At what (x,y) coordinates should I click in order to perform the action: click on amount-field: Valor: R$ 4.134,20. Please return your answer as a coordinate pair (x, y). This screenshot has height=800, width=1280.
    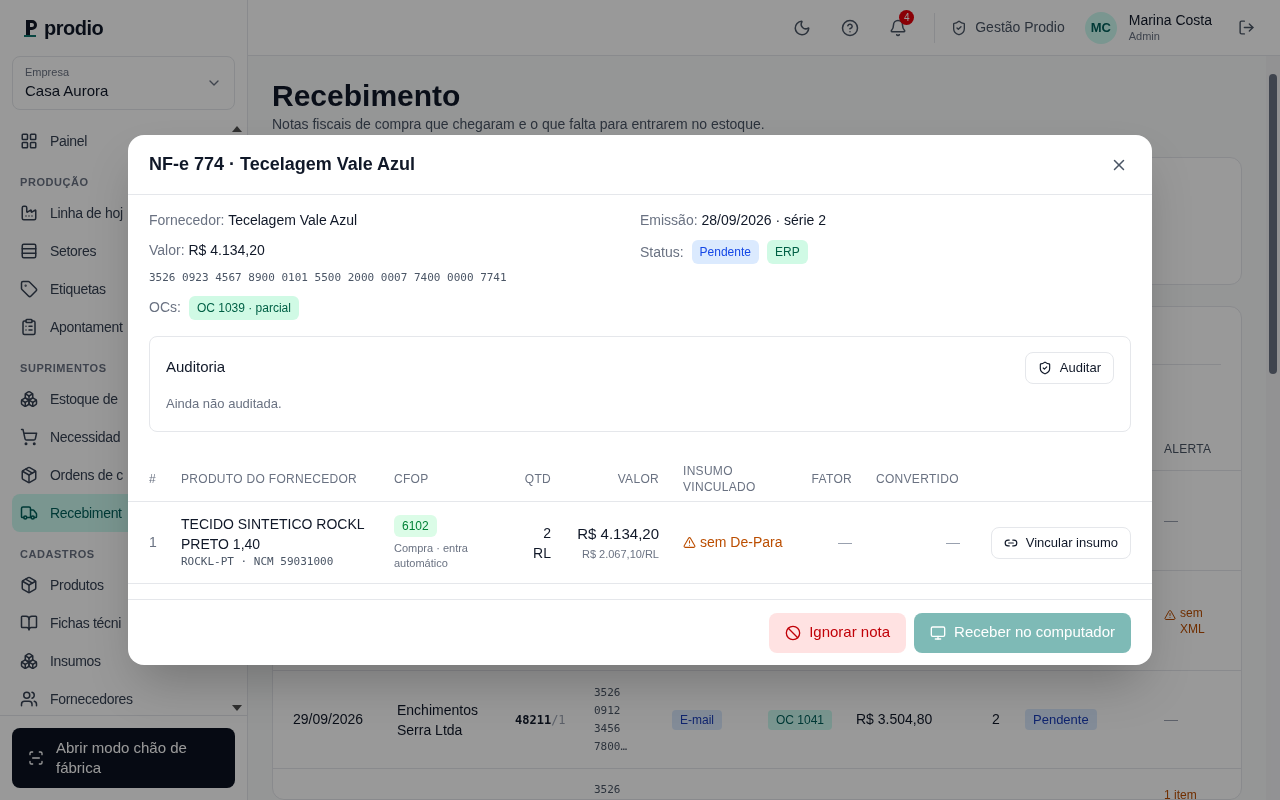
    Looking at the image, I should click on (394, 250).